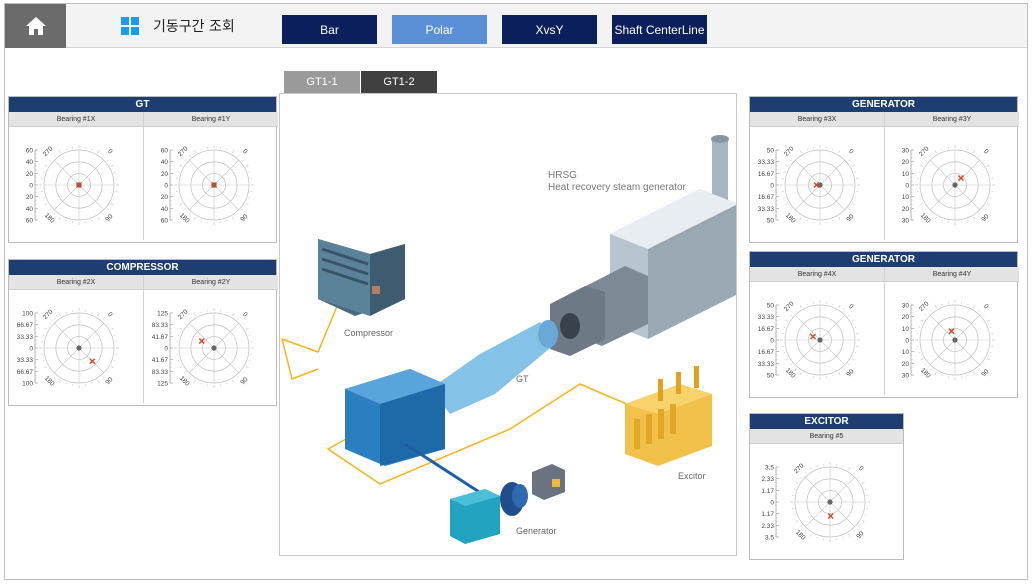 This screenshot has height=584, width=1032. Describe the element at coordinates (659, 29) in the screenshot. I see `nav-shaft-centerline-button: Shaft CenterLine` at that location.